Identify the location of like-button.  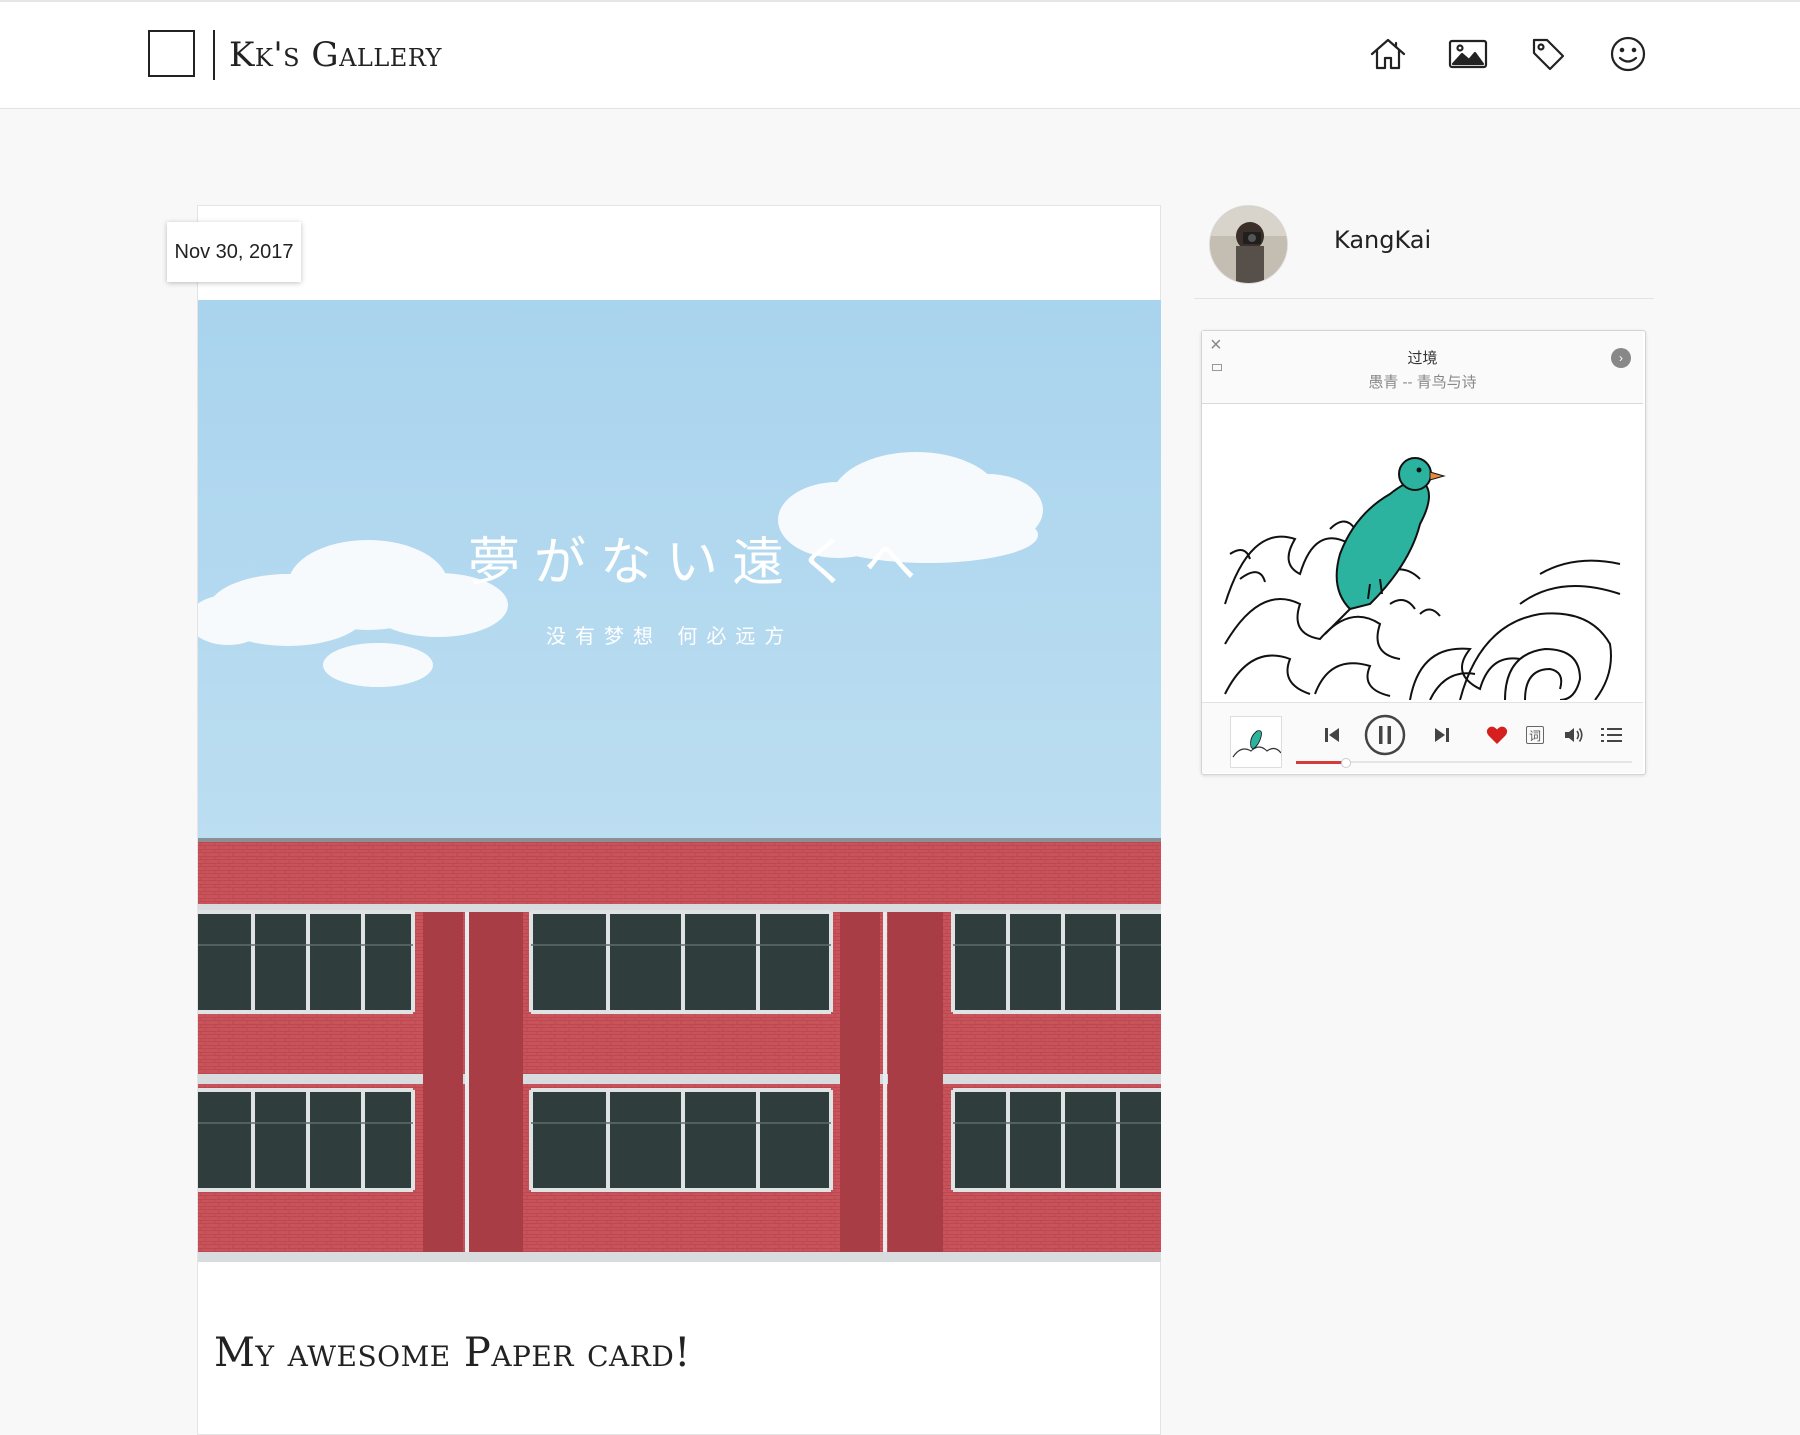
(1497, 735).